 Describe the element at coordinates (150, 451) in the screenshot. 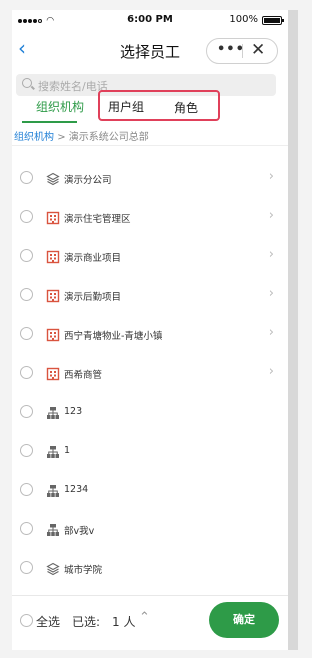

I see `list-item: 1` at that location.